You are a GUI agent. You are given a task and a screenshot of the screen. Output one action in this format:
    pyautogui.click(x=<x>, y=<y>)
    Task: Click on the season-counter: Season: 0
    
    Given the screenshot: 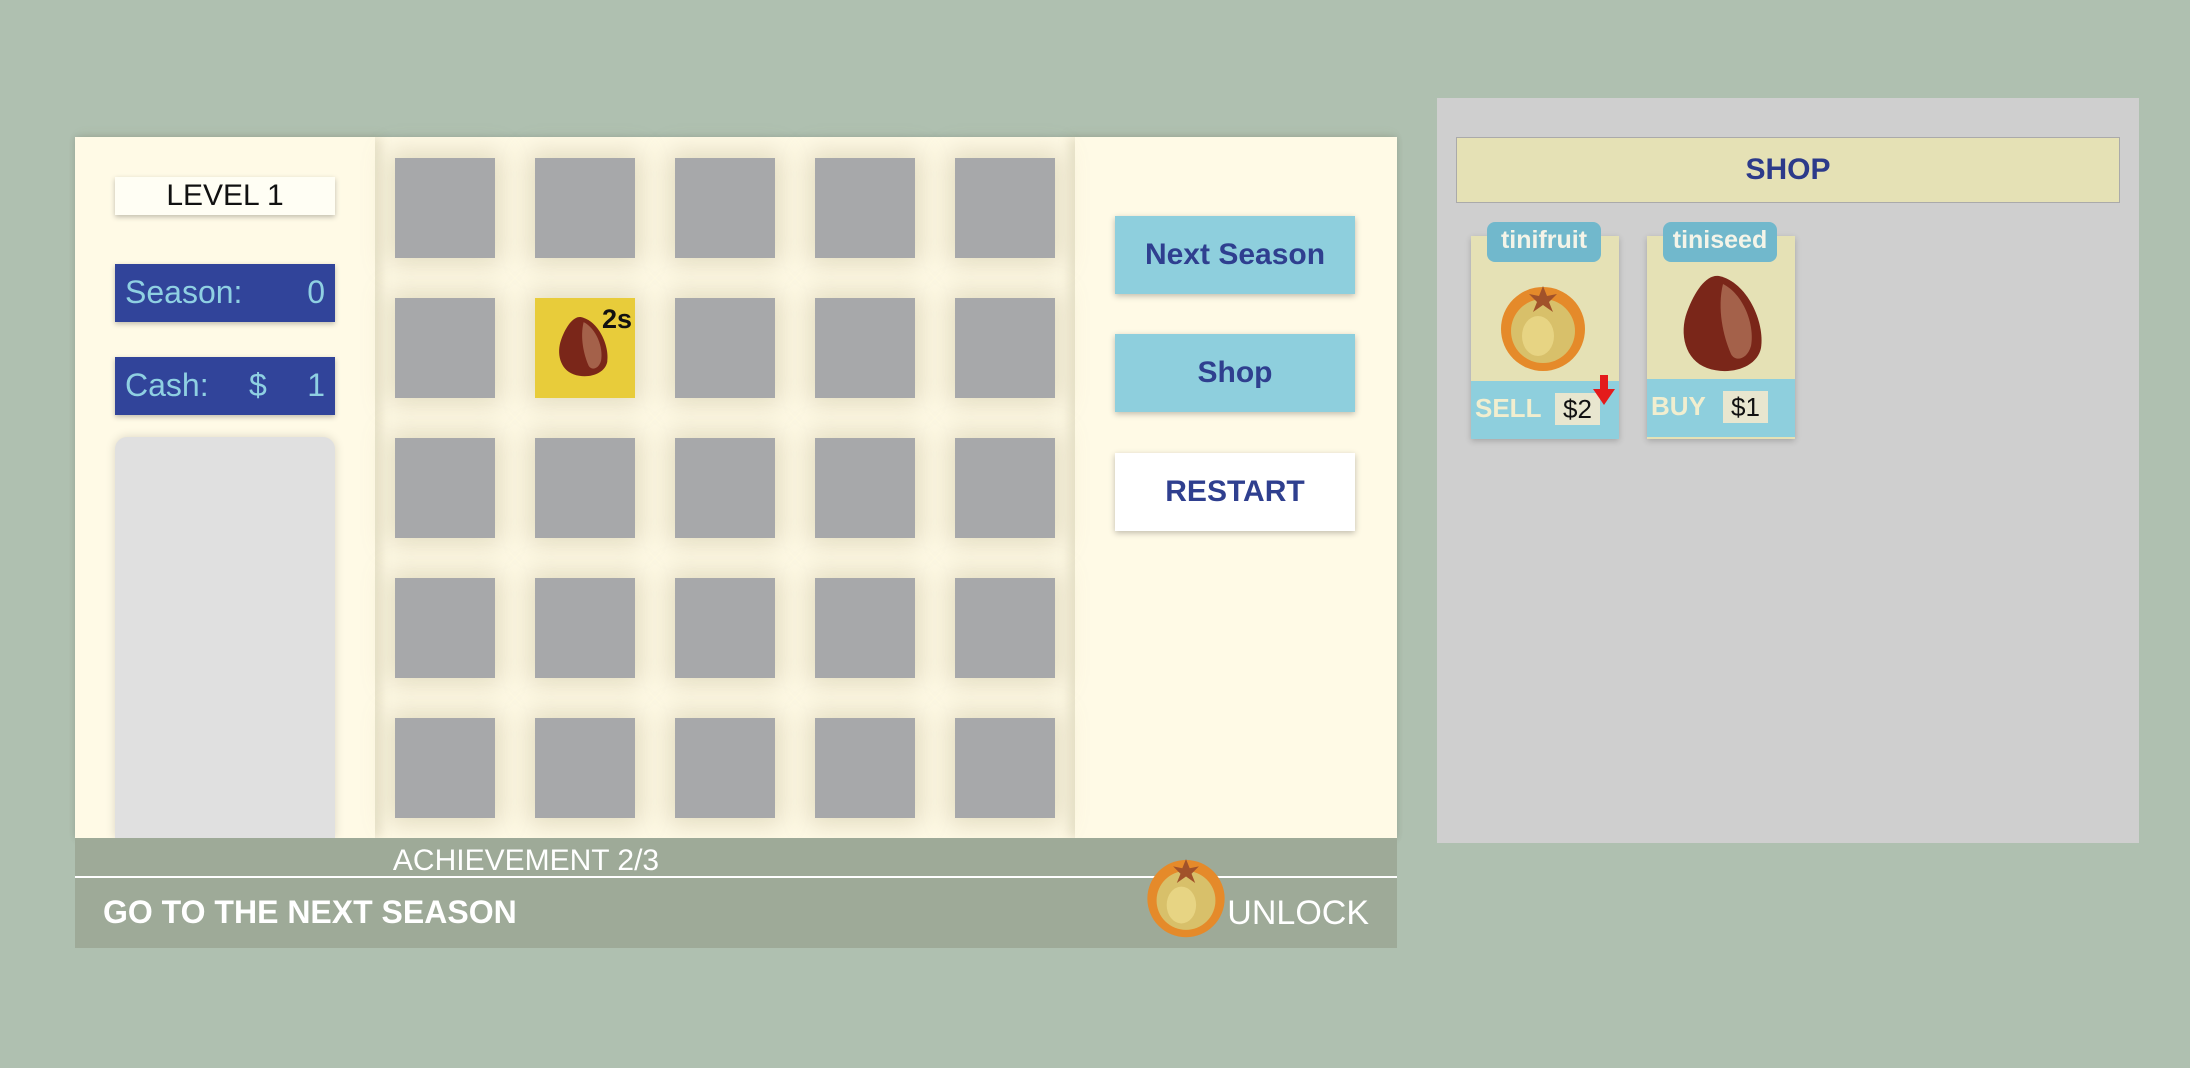 What is the action you would take?
    pyautogui.click(x=225, y=293)
    